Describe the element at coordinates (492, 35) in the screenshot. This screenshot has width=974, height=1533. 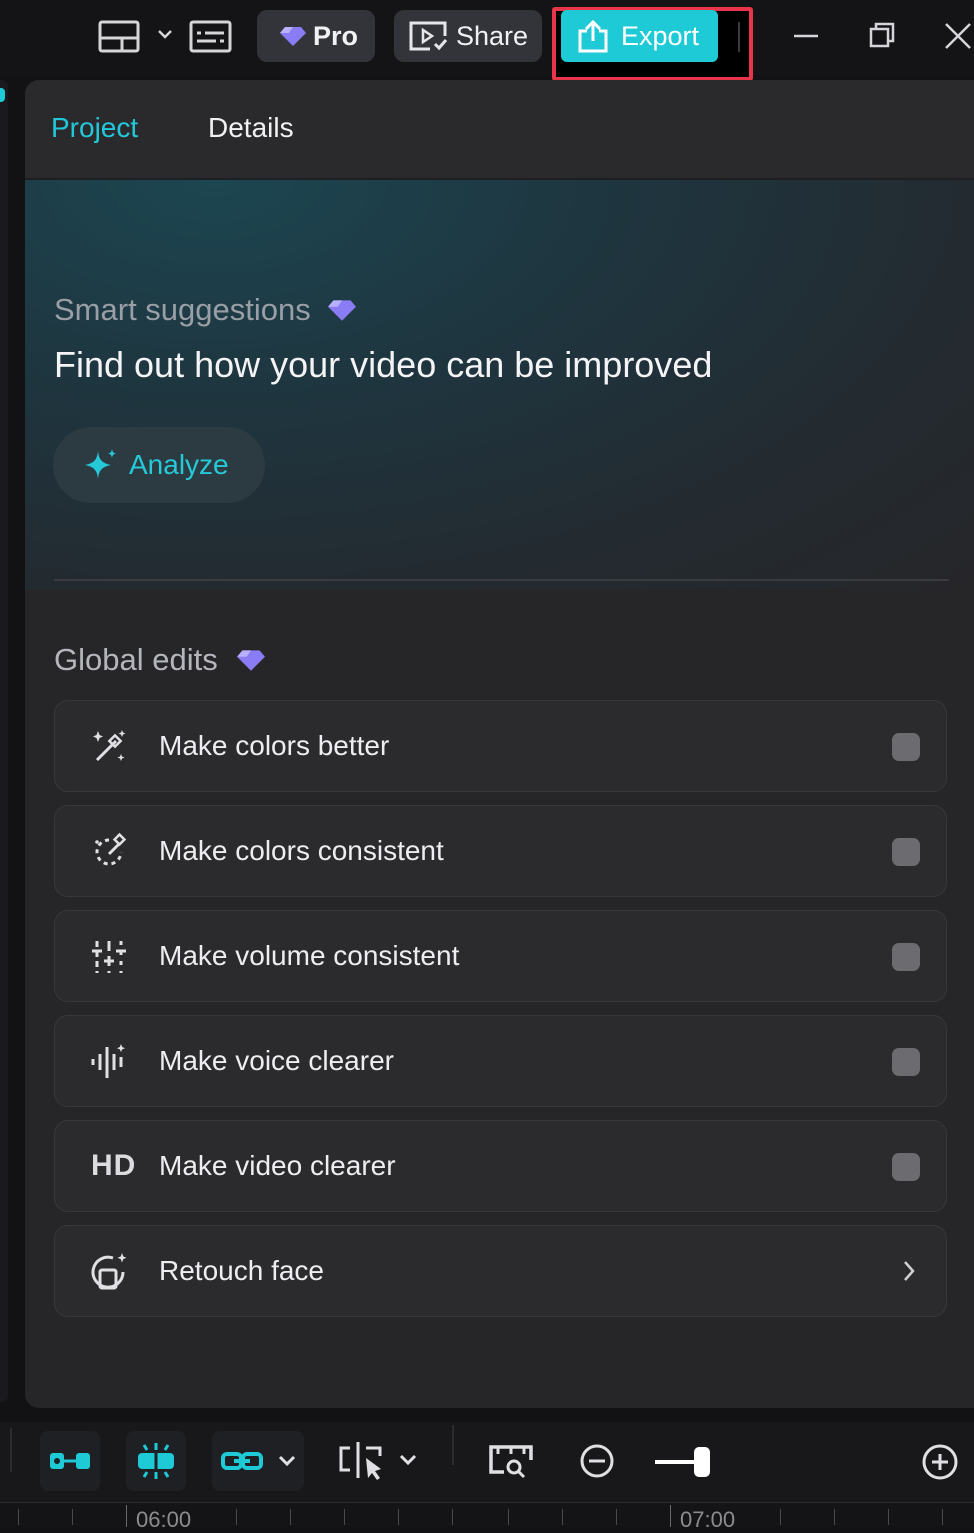
I see `share-label: Share` at that location.